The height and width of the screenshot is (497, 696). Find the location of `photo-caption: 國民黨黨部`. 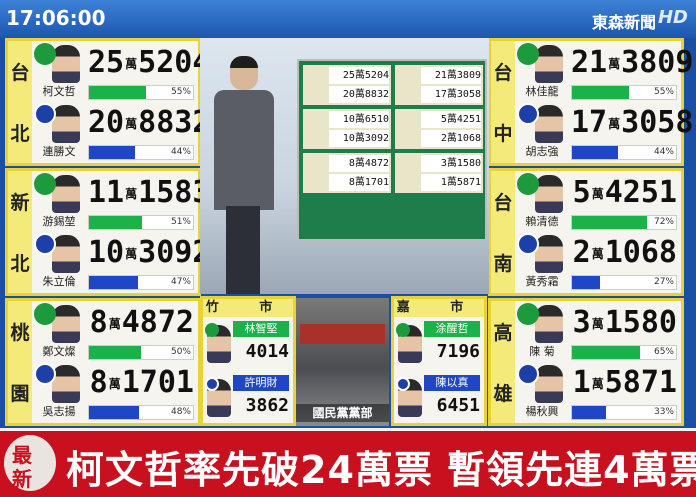

photo-caption: 國民黨黨部 is located at coordinates (342, 413).